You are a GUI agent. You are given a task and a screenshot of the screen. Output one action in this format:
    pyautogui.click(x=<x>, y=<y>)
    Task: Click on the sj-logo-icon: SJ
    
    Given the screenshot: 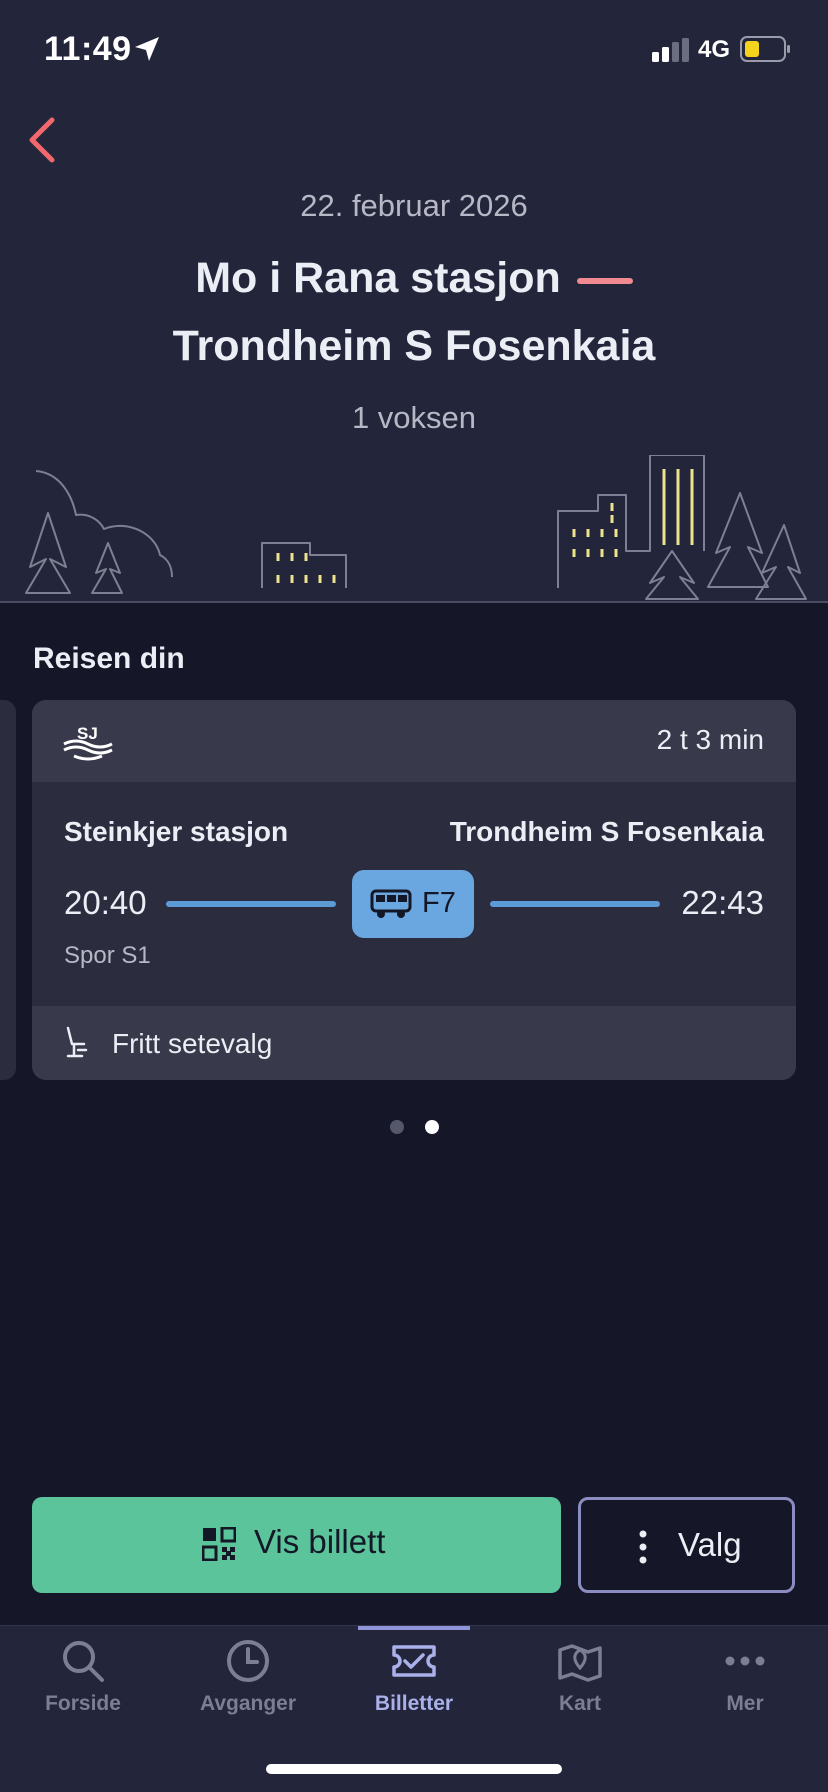 What is the action you would take?
    pyautogui.click(x=88, y=742)
    